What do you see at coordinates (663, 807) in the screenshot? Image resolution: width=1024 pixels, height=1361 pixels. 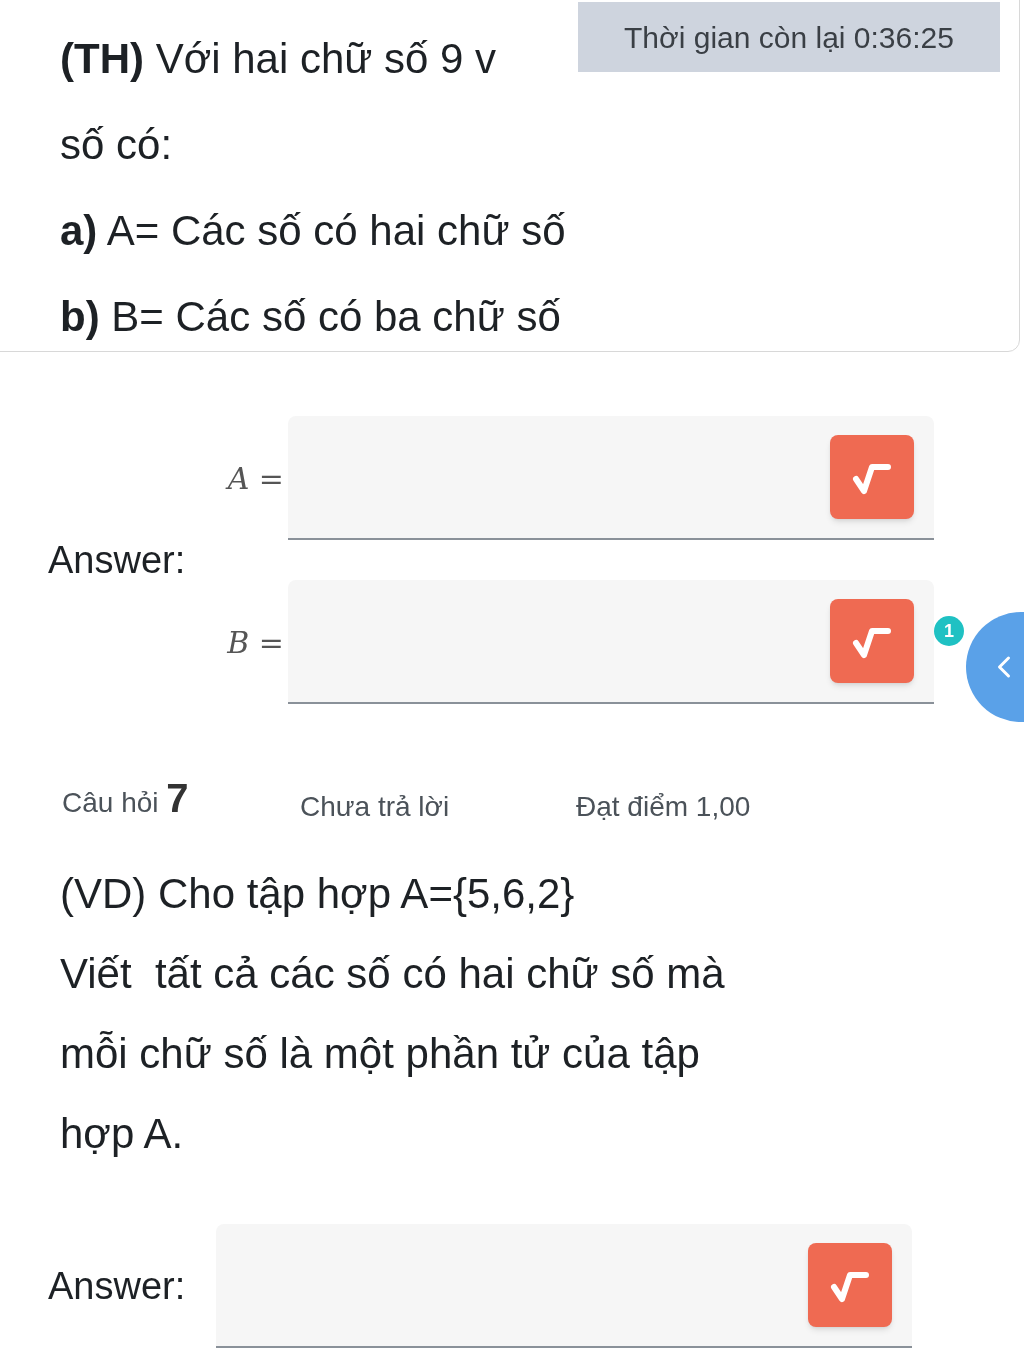 I see `question-points: Đạt điểm 1,00` at bounding box center [663, 807].